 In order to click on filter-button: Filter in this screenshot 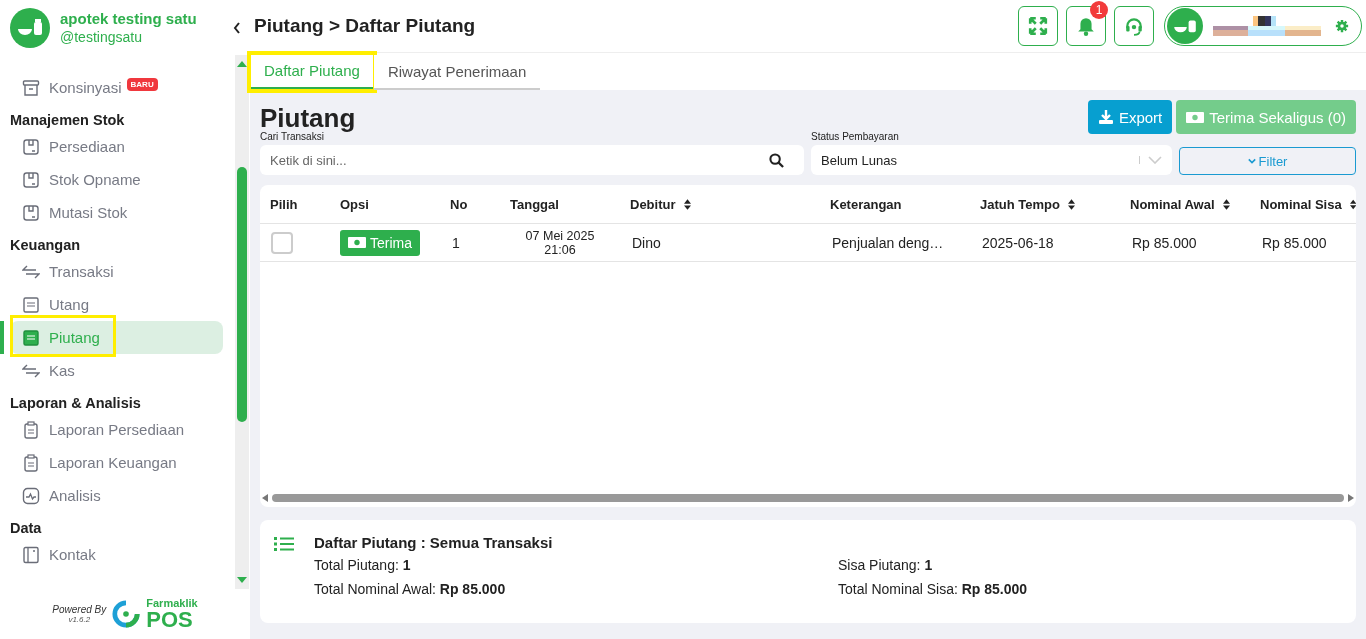, I will do `click(1267, 161)`.